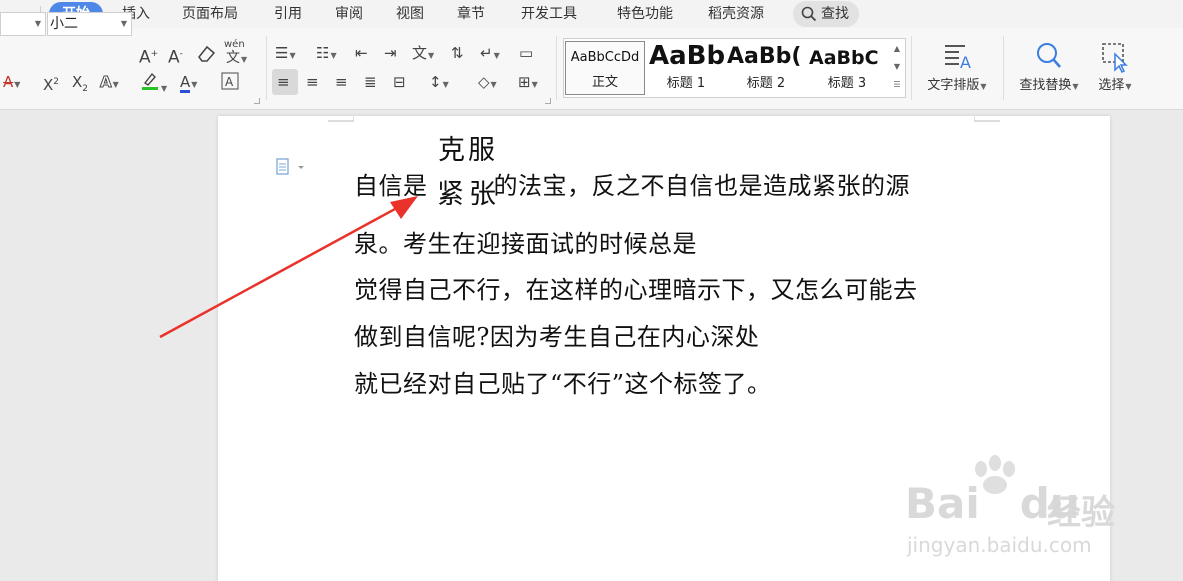 Image resolution: width=1183 pixels, height=581 pixels. What do you see at coordinates (1045, 85) in the screenshot?
I see `find-replace-label: 查找替换` at bounding box center [1045, 85].